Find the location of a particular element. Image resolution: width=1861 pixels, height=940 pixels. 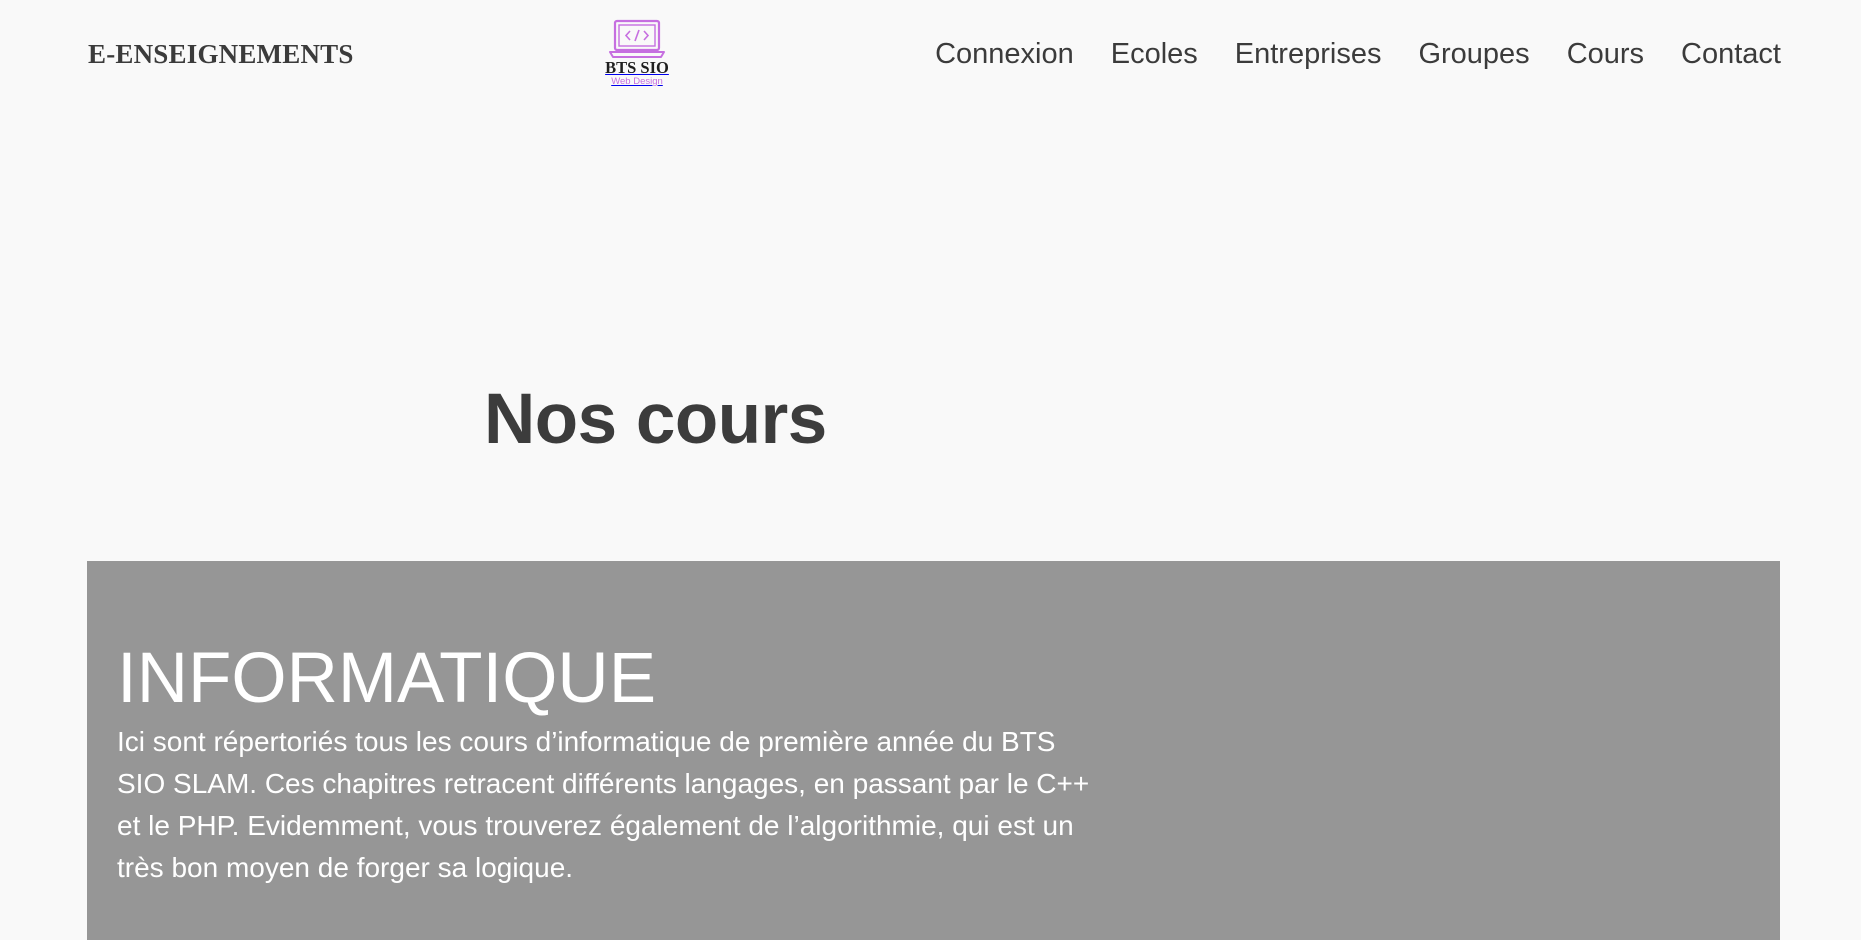

nav-item-connexion: Connexion is located at coordinates (1004, 54).